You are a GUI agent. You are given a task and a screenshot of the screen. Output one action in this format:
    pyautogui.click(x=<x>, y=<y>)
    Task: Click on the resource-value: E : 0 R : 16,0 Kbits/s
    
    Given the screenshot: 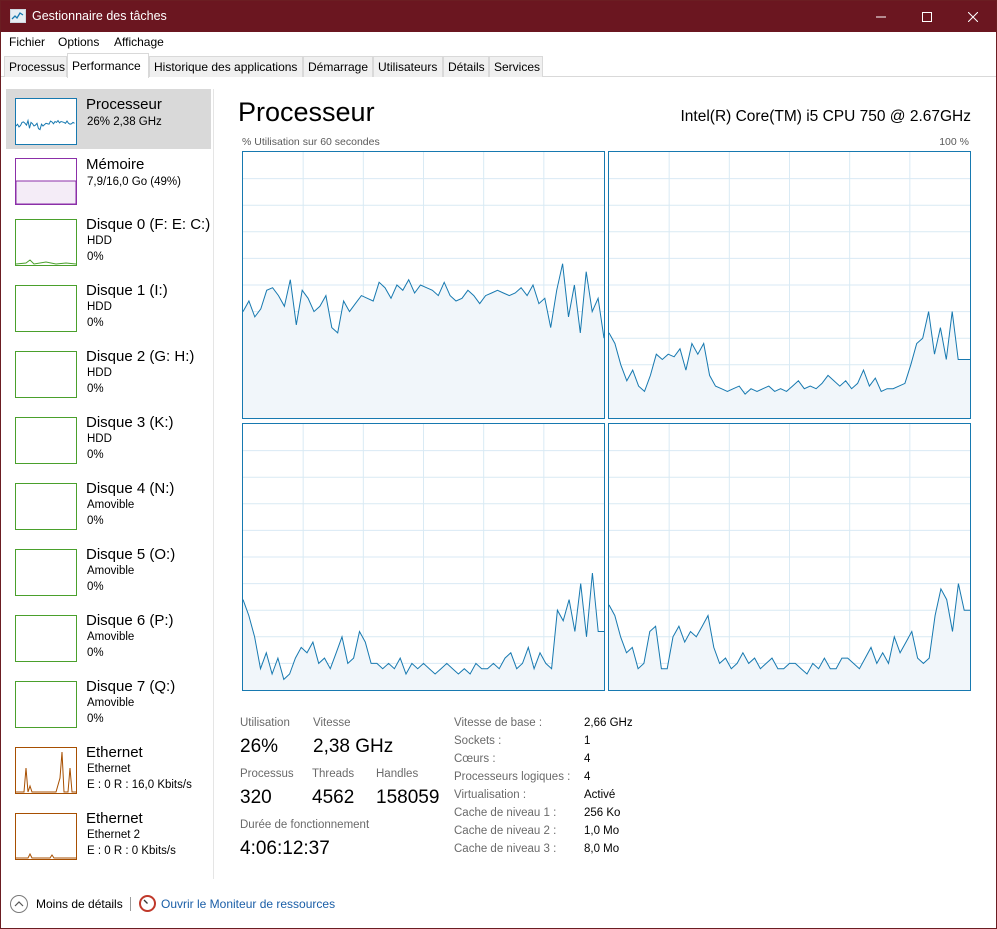 What is the action you would take?
    pyautogui.click(x=139, y=785)
    